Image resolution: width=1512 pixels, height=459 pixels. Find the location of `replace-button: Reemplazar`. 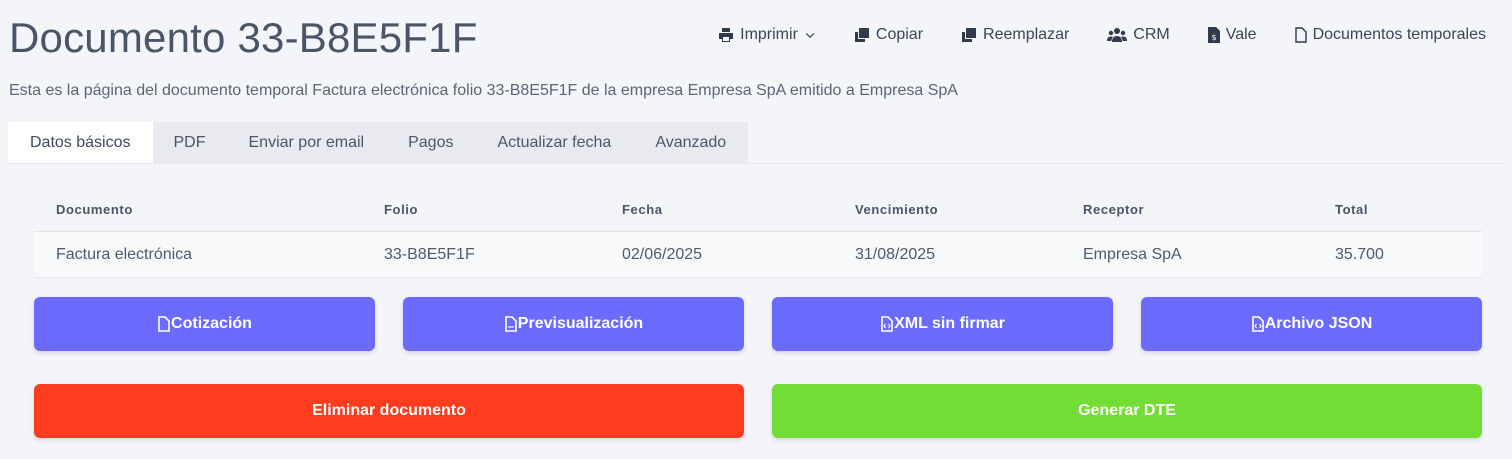

replace-button: Reemplazar is located at coordinates (1015, 35).